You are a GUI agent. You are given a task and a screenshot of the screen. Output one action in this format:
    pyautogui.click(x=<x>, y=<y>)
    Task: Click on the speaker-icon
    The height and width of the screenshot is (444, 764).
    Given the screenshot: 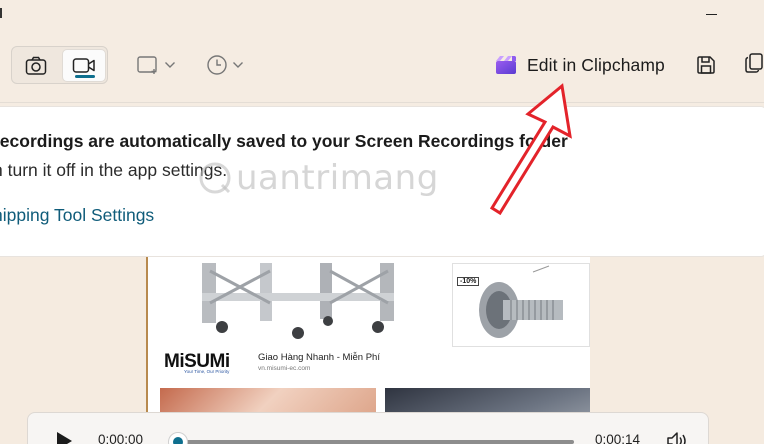 What is the action you would take?
    pyautogui.click(x=676, y=438)
    